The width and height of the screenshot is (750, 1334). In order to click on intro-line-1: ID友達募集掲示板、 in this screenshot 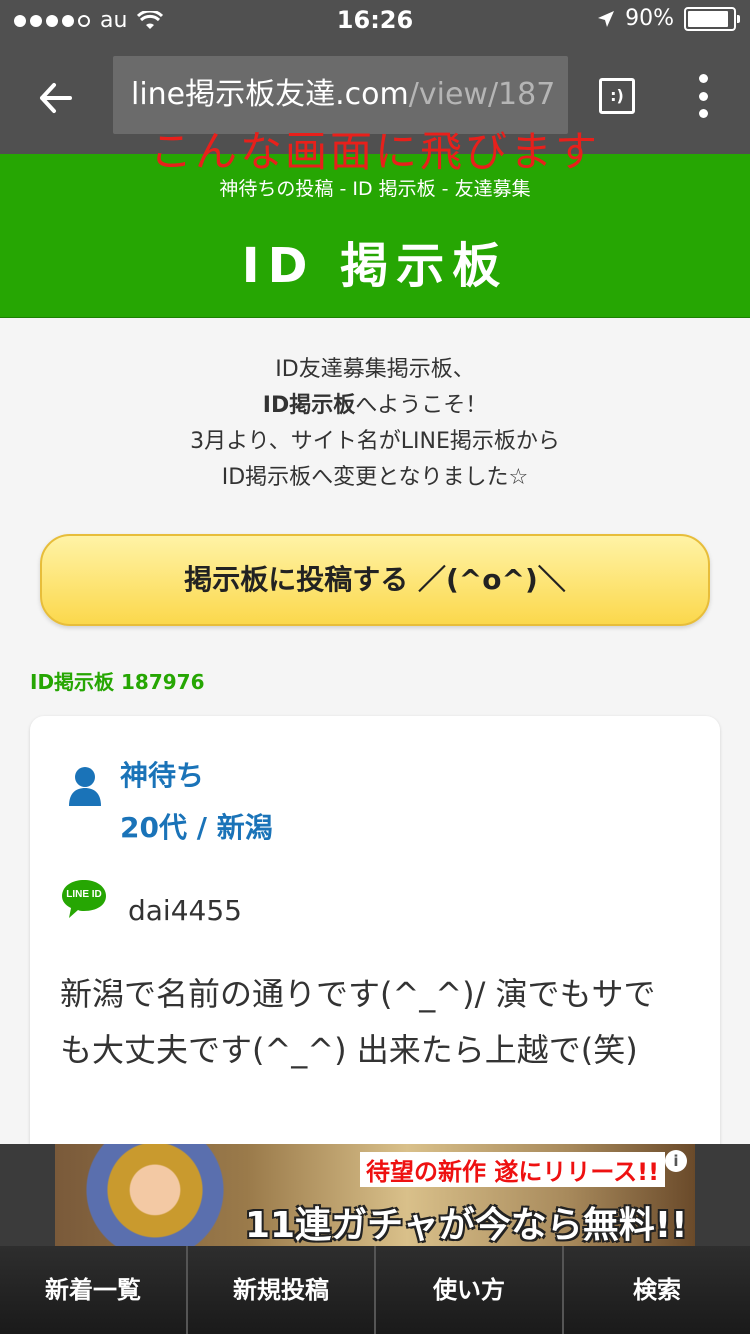, I will do `click(375, 369)`.